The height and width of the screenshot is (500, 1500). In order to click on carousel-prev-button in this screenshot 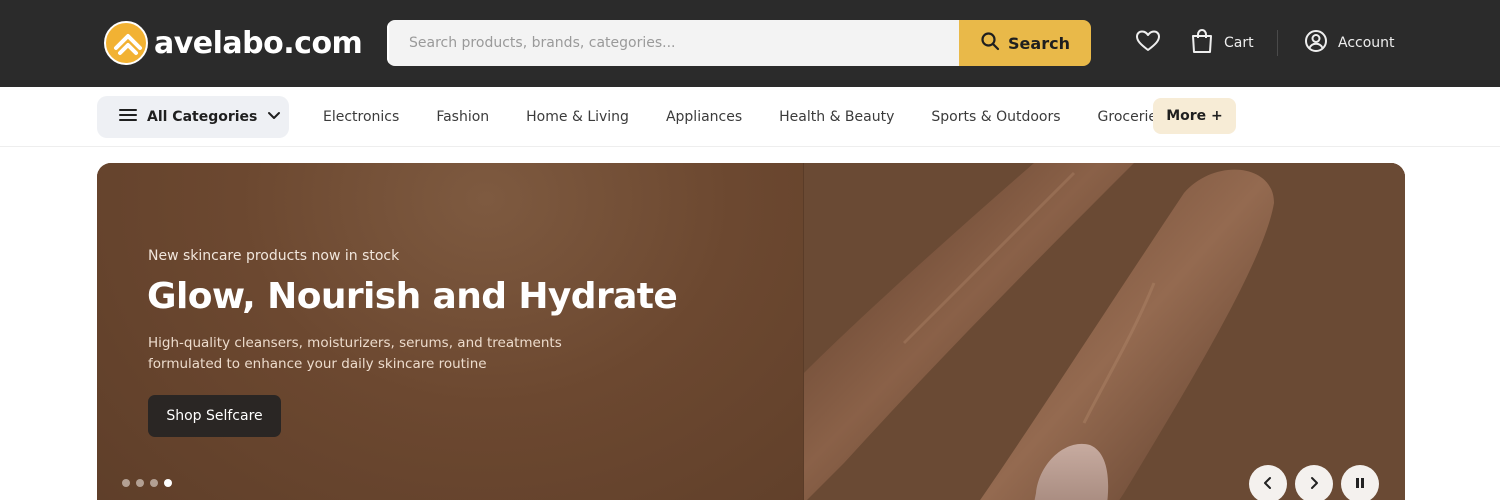, I will do `click(1268, 482)`.